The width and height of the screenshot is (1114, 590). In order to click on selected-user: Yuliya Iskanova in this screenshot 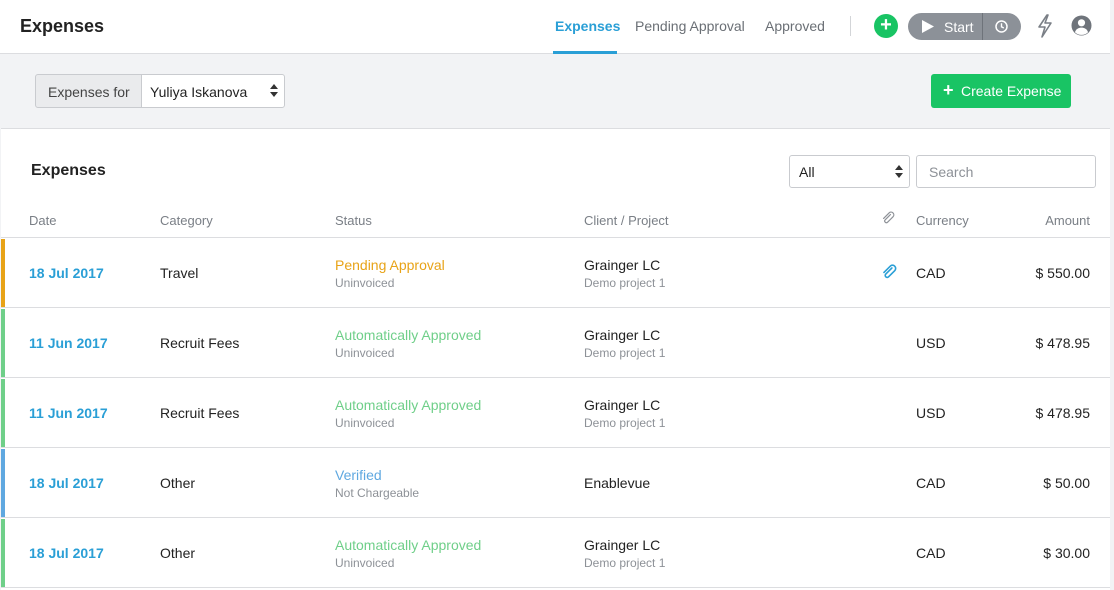, I will do `click(199, 92)`.